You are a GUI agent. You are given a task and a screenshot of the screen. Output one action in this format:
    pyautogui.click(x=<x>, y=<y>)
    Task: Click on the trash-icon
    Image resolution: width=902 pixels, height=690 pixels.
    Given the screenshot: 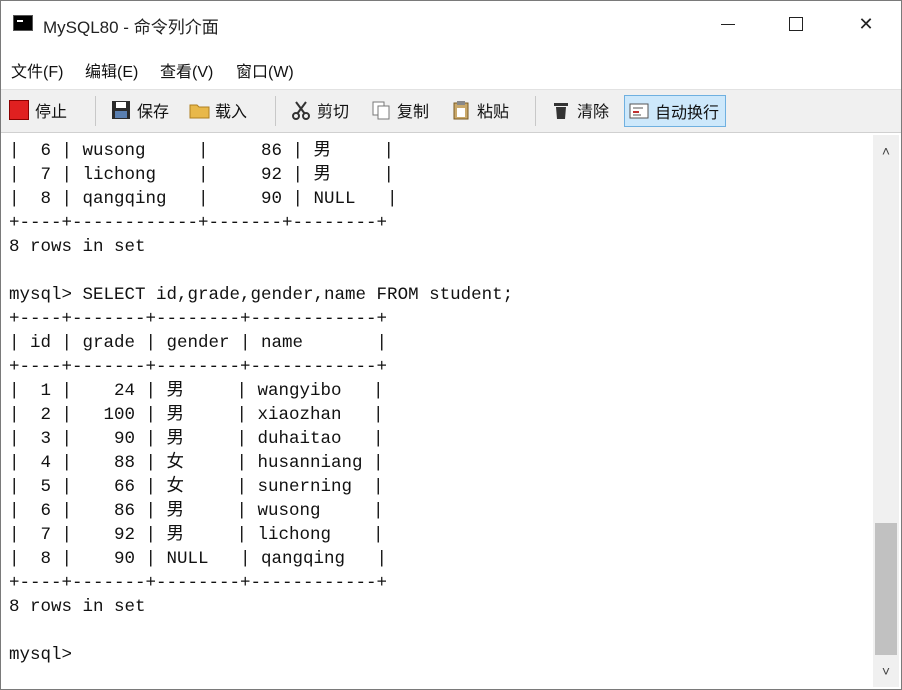 What is the action you would take?
    pyautogui.click(x=561, y=110)
    